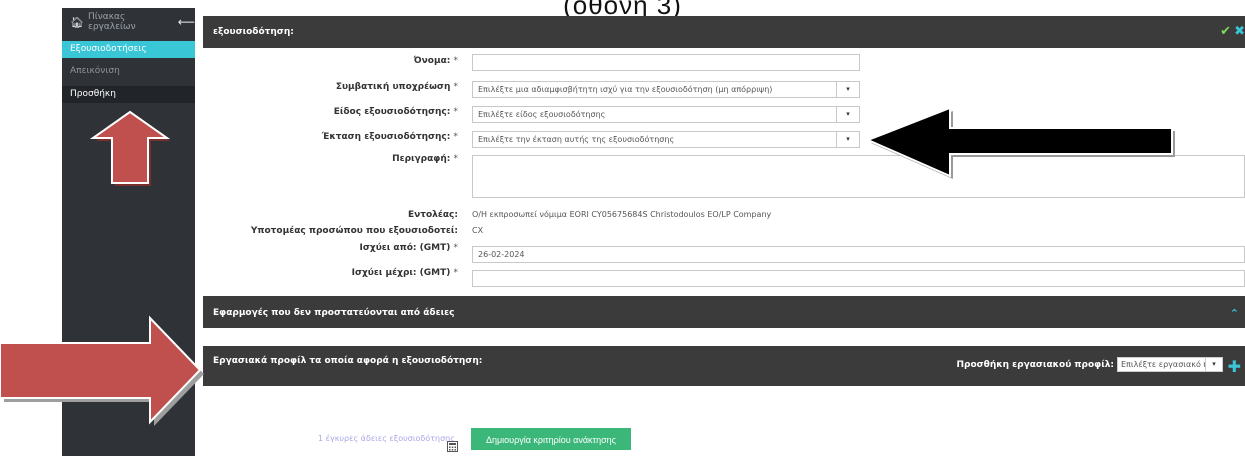 The width and height of the screenshot is (1245, 456). What do you see at coordinates (1020, 142) in the screenshot?
I see `black-arrow-annotation` at bounding box center [1020, 142].